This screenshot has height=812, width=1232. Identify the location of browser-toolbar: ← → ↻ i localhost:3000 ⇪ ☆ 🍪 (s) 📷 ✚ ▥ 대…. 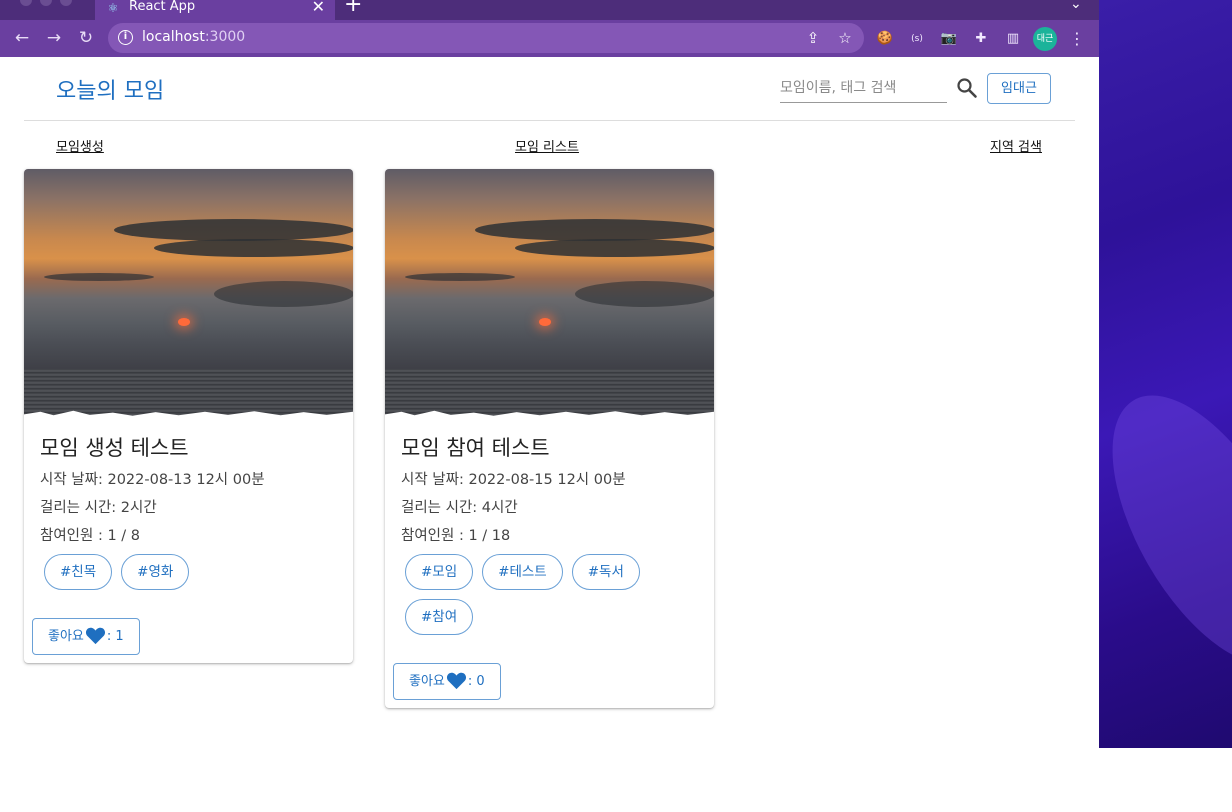
(549, 38).